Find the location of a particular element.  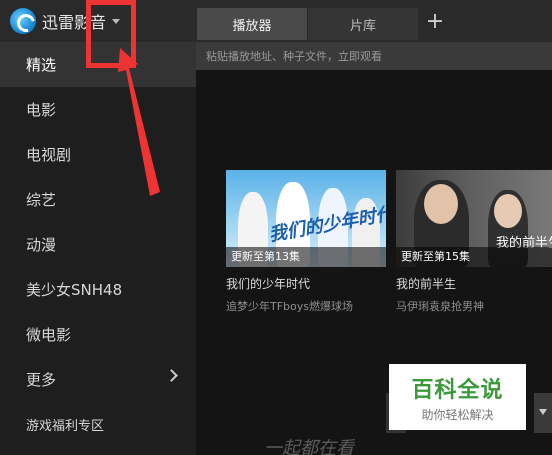

video-title: 我们的少年时代 is located at coordinates (306, 283).